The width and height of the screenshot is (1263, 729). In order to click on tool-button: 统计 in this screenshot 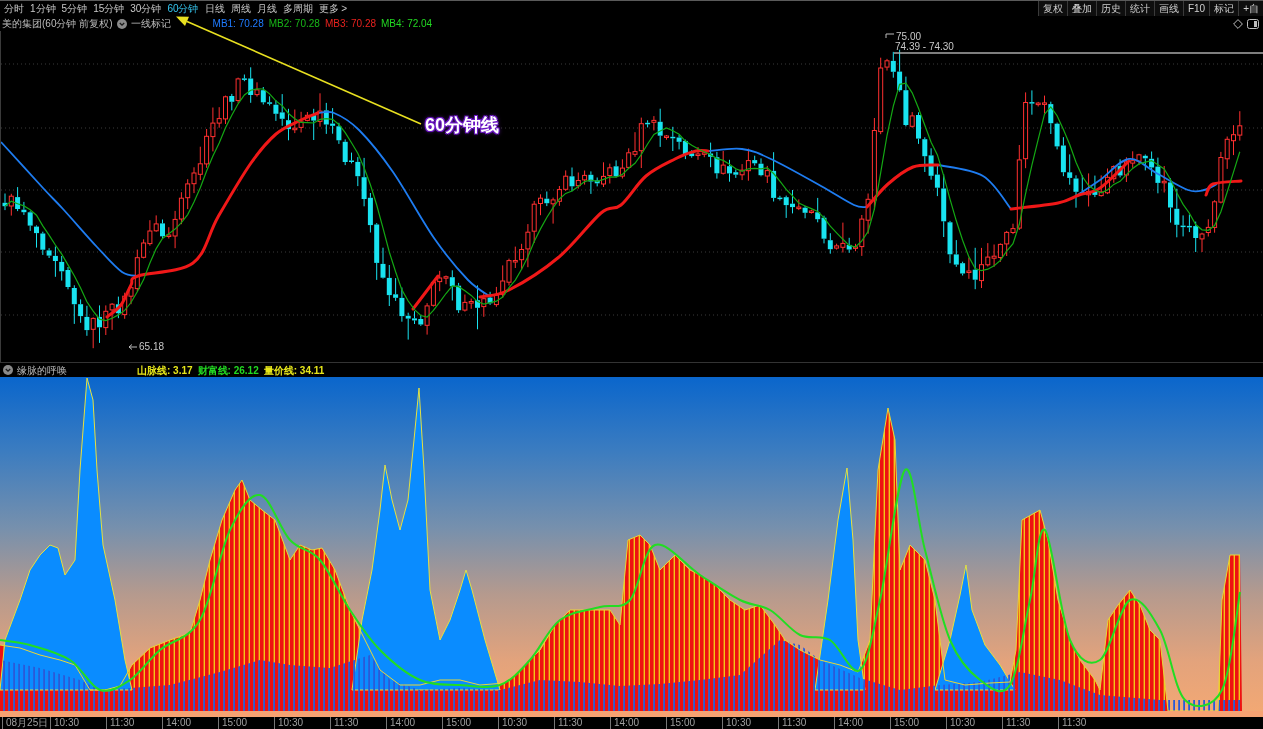, I will do `click(1139, 8)`.